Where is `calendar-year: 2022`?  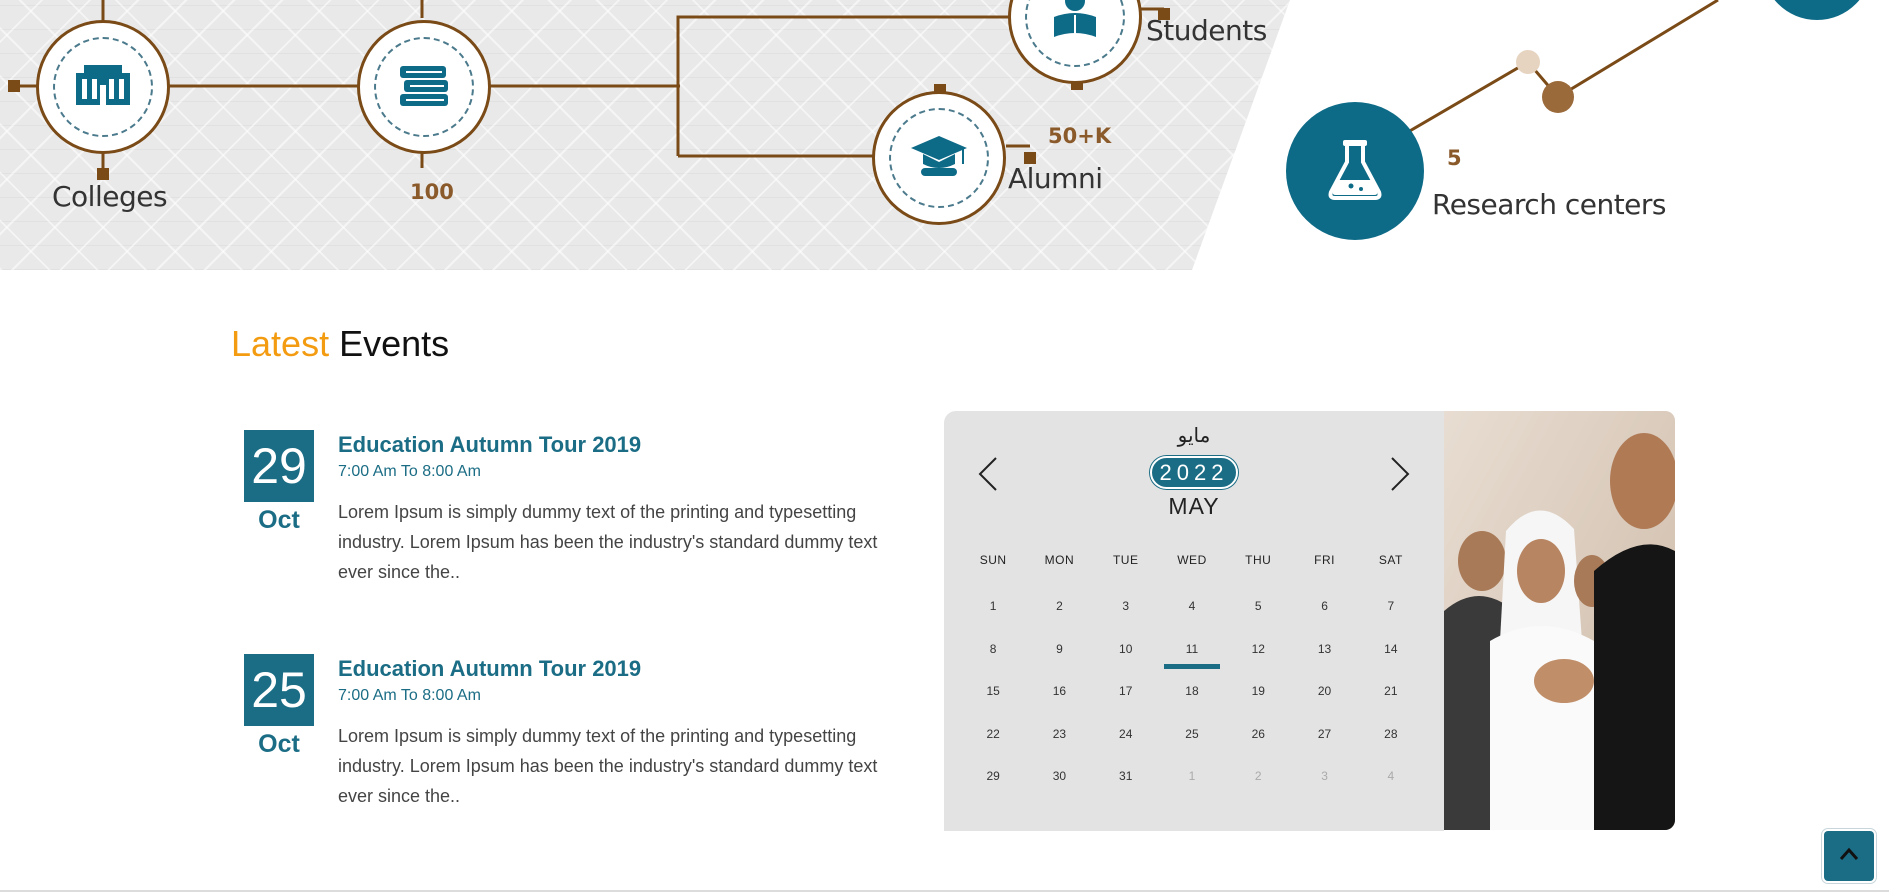 calendar-year: 2022 is located at coordinates (1194, 472).